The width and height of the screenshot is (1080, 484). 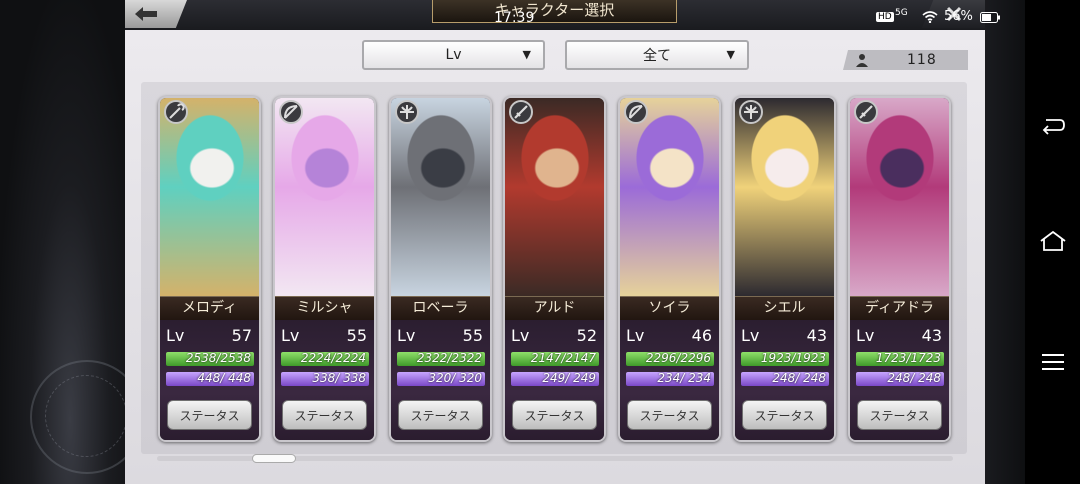 What do you see at coordinates (908, 358) in the screenshot?
I see `hp-text: 1723/1723` at bounding box center [908, 358].